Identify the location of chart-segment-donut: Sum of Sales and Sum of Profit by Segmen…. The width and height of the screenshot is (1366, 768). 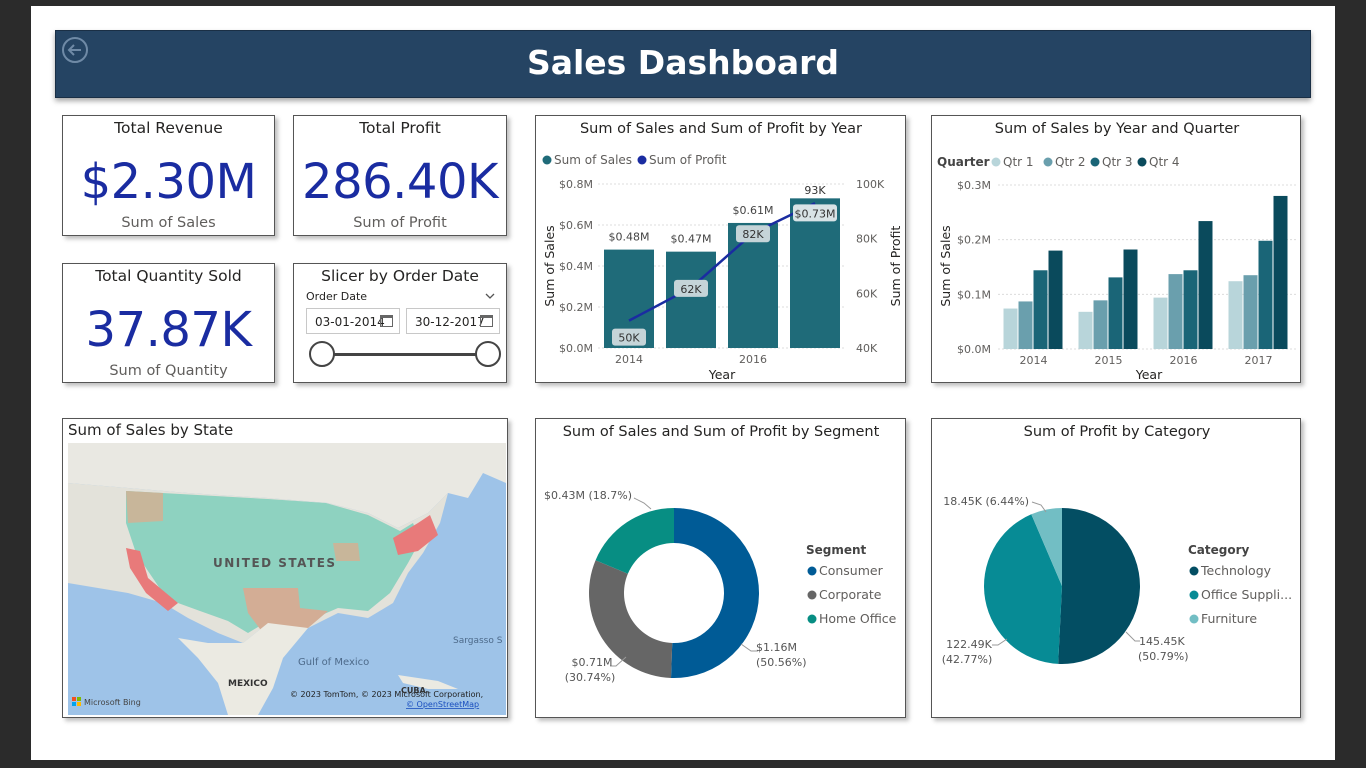
(720, 568).